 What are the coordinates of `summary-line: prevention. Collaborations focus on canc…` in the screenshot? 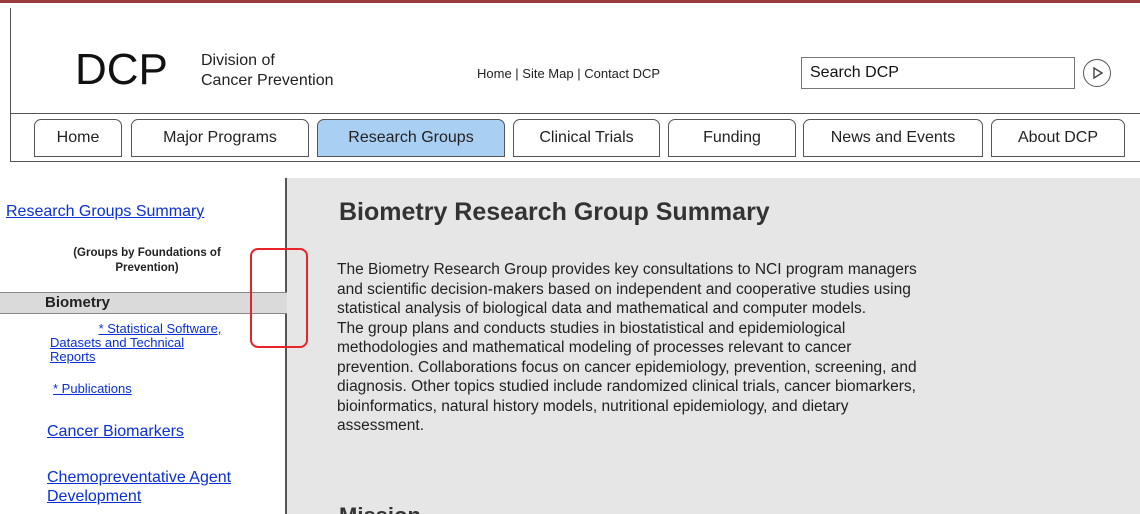 It's located at (627, 367).